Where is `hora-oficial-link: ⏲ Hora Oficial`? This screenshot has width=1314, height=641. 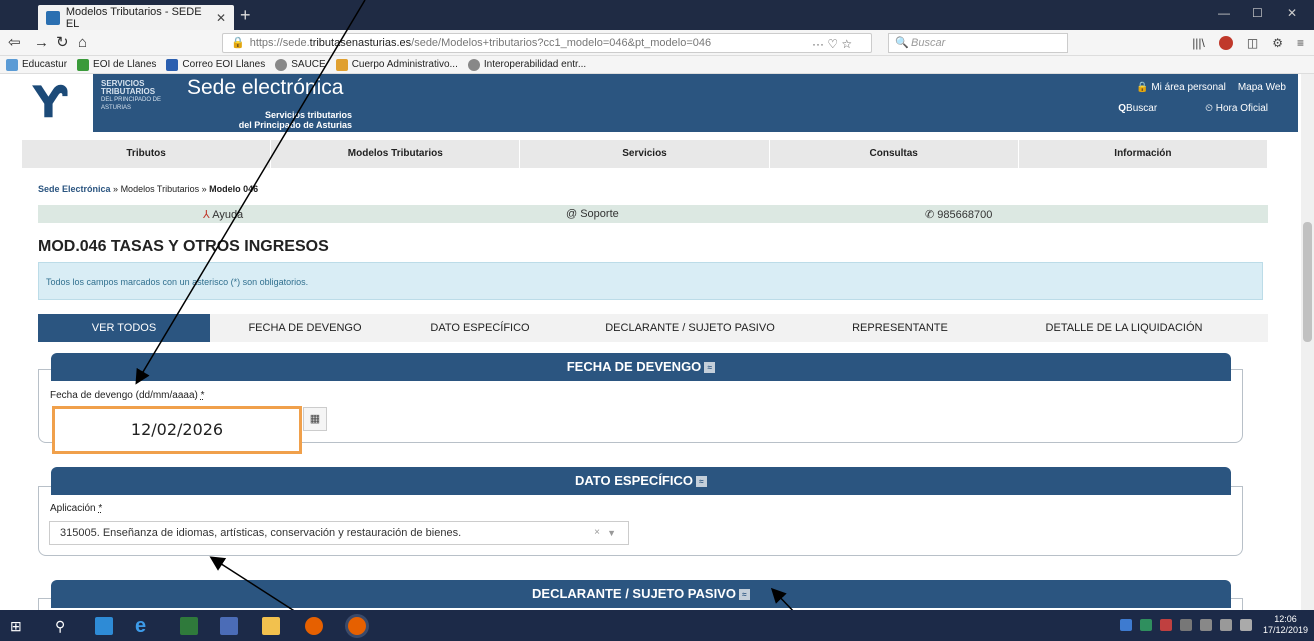
hora-oficial-link: ⏲ Hora Oficial is located at coordinates (1236, 108).